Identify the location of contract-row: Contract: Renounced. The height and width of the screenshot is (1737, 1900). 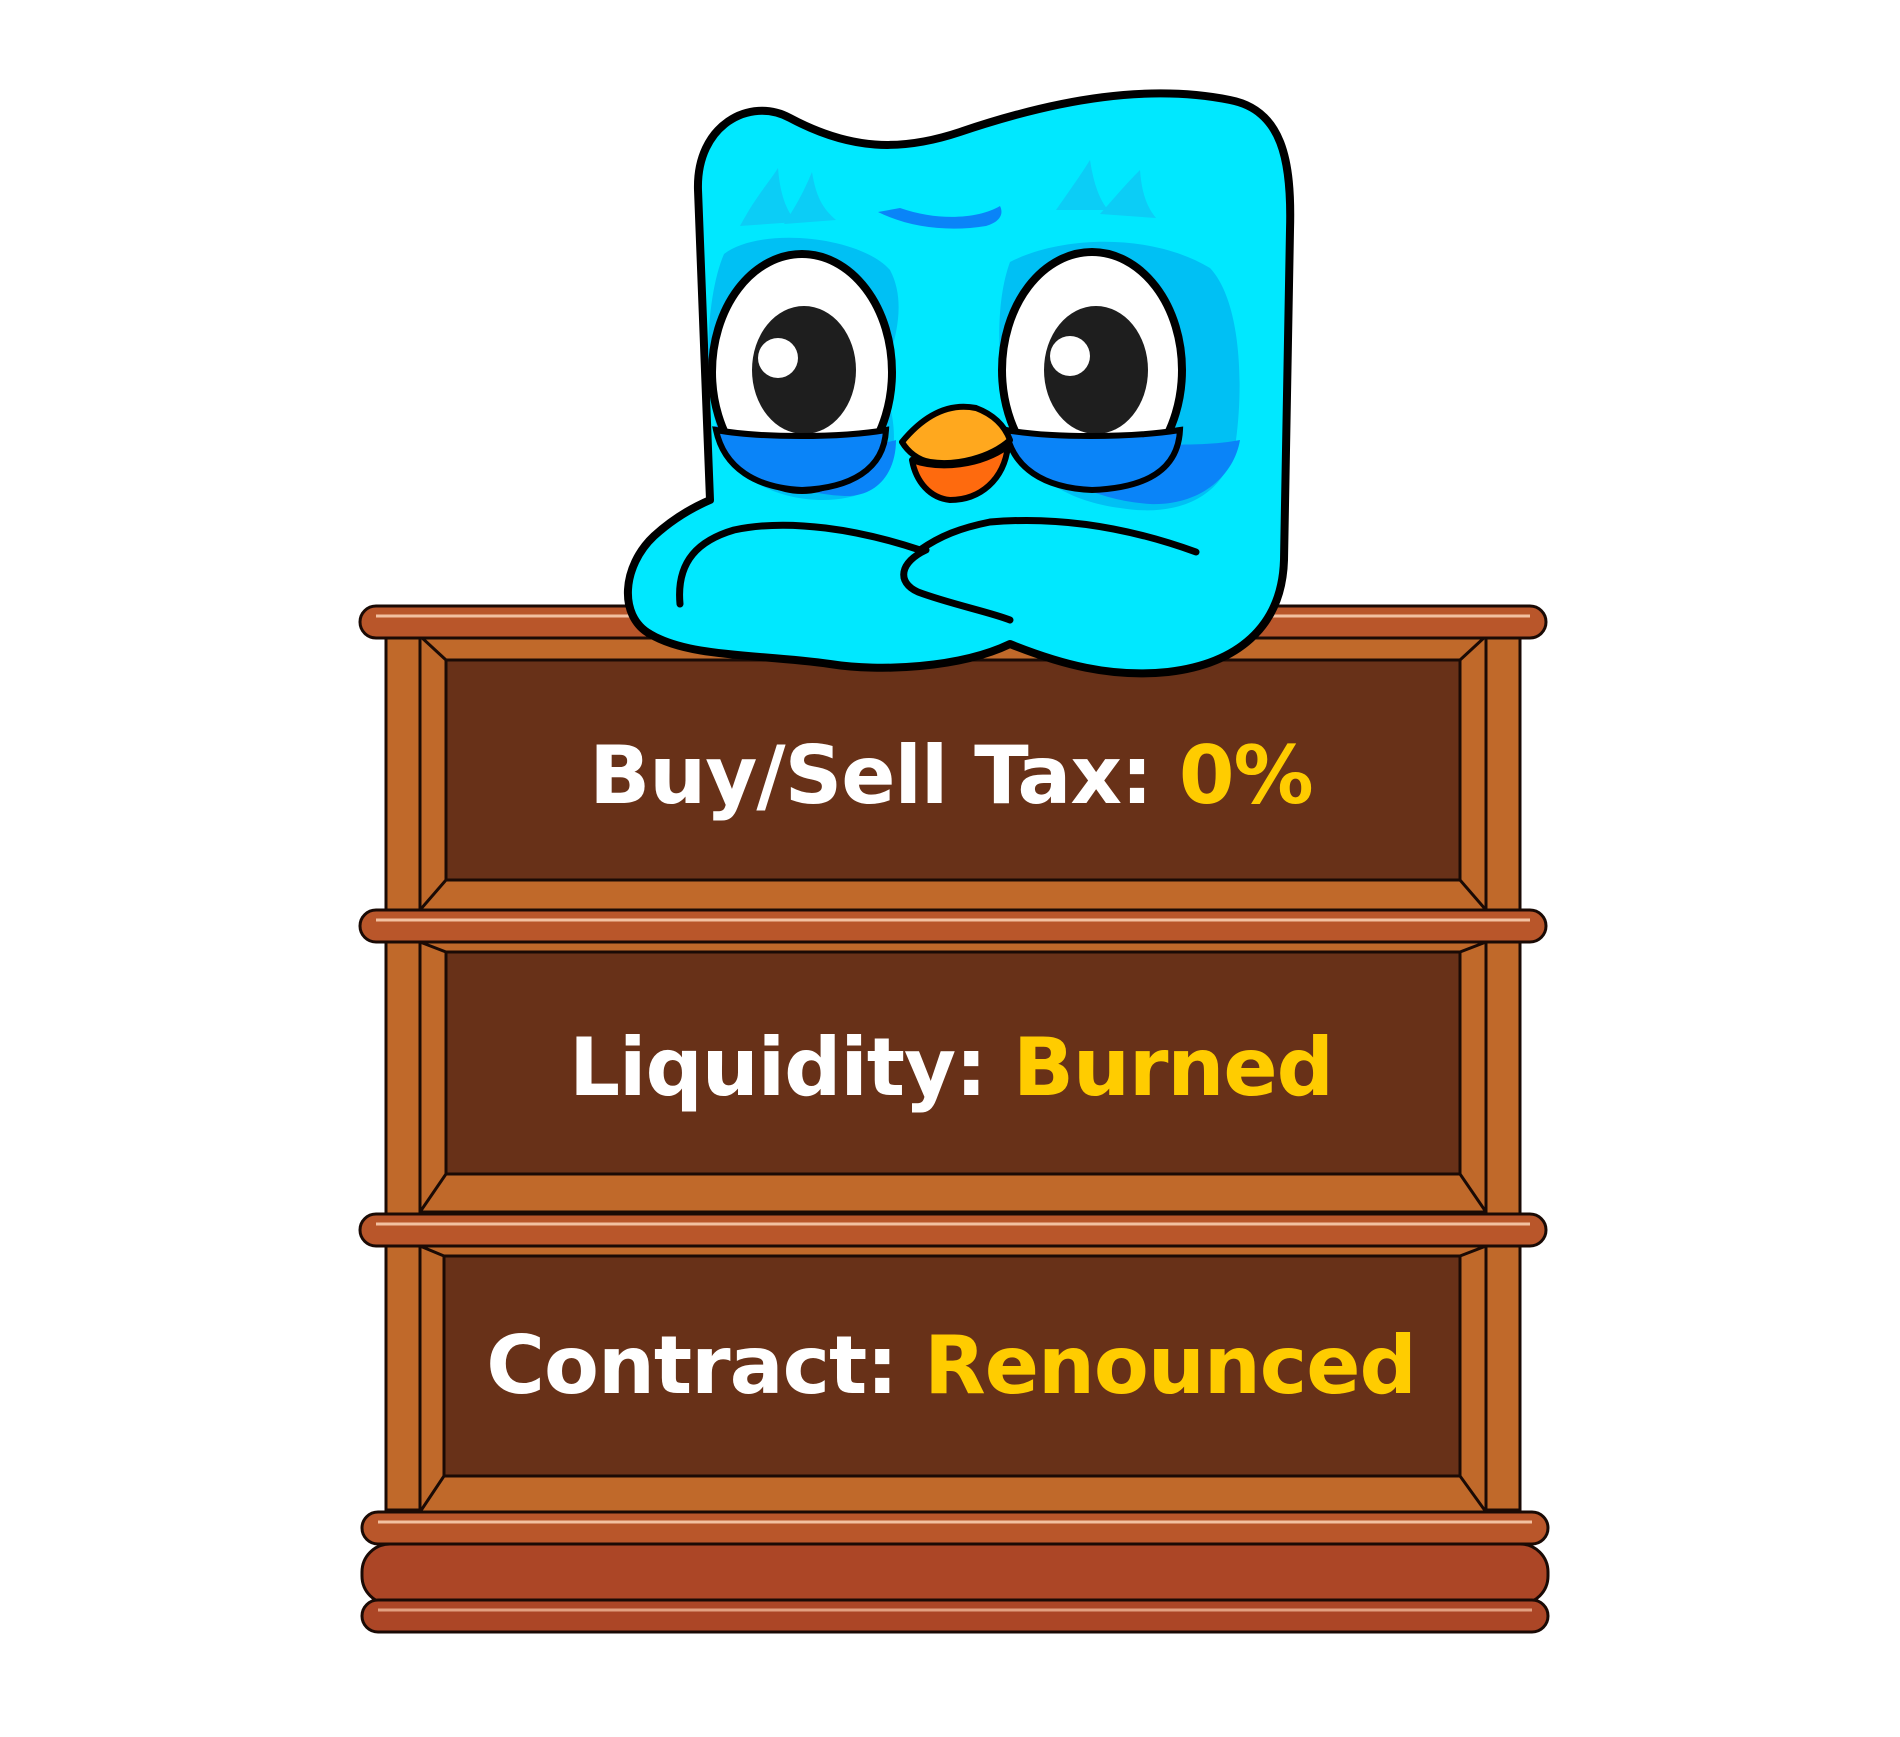
(951, 1366).